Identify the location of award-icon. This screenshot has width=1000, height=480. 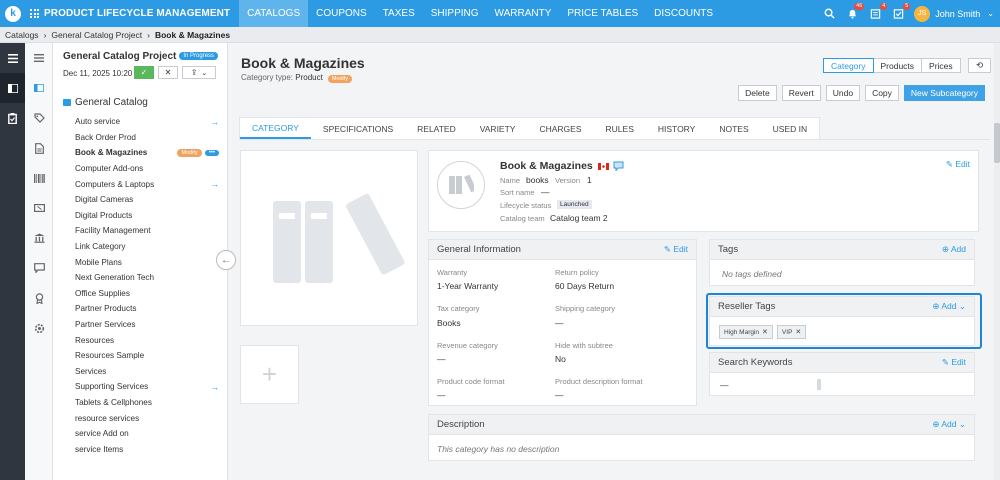
(39, 298).